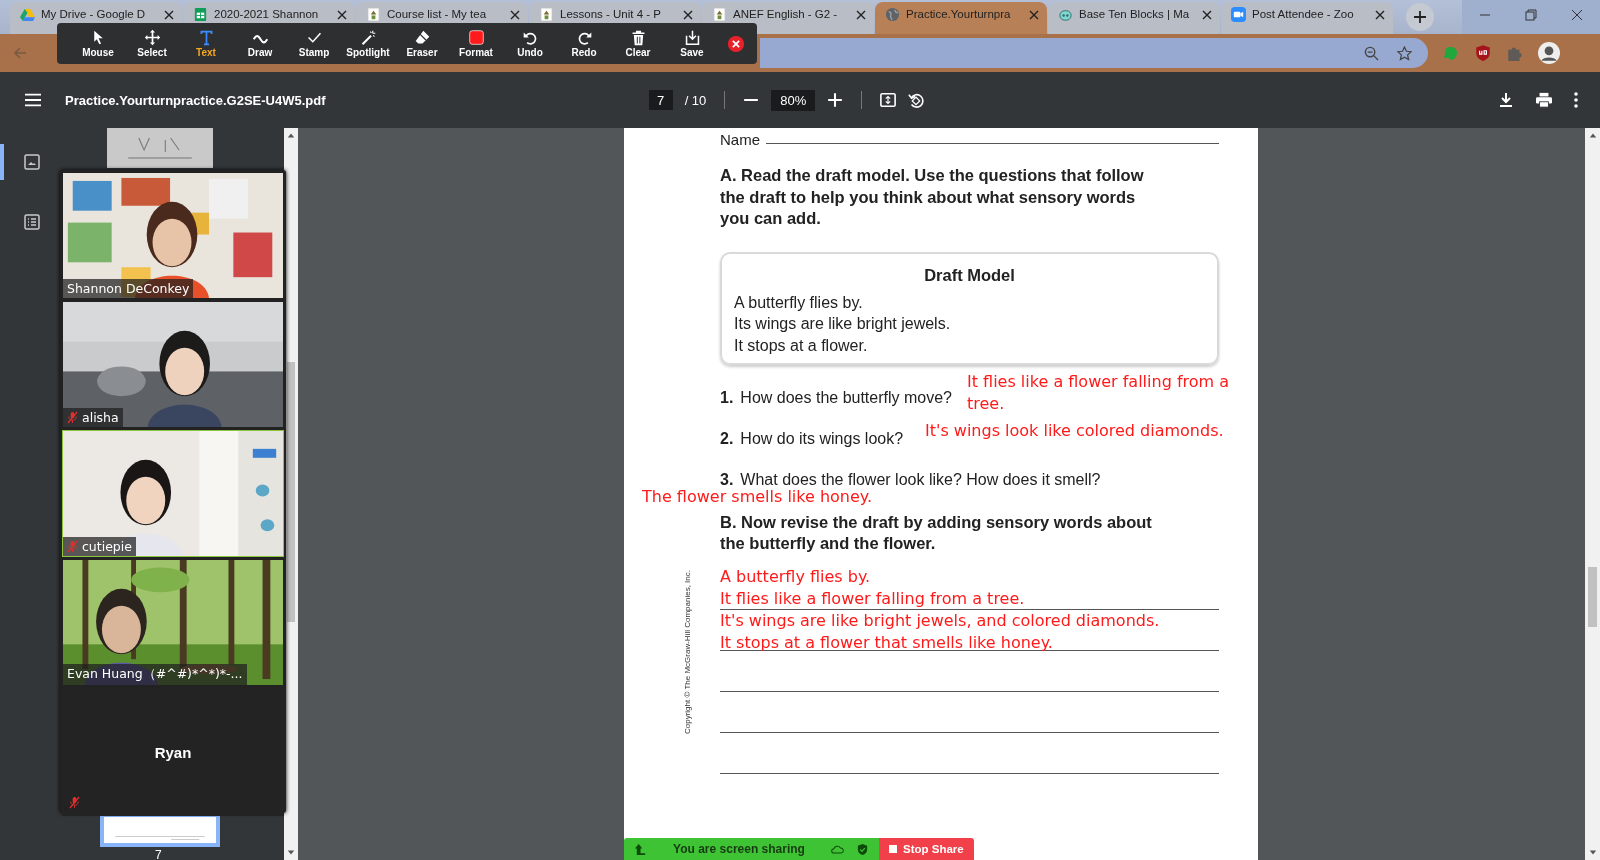  I want to click on print-icon, so click(1544, 100).